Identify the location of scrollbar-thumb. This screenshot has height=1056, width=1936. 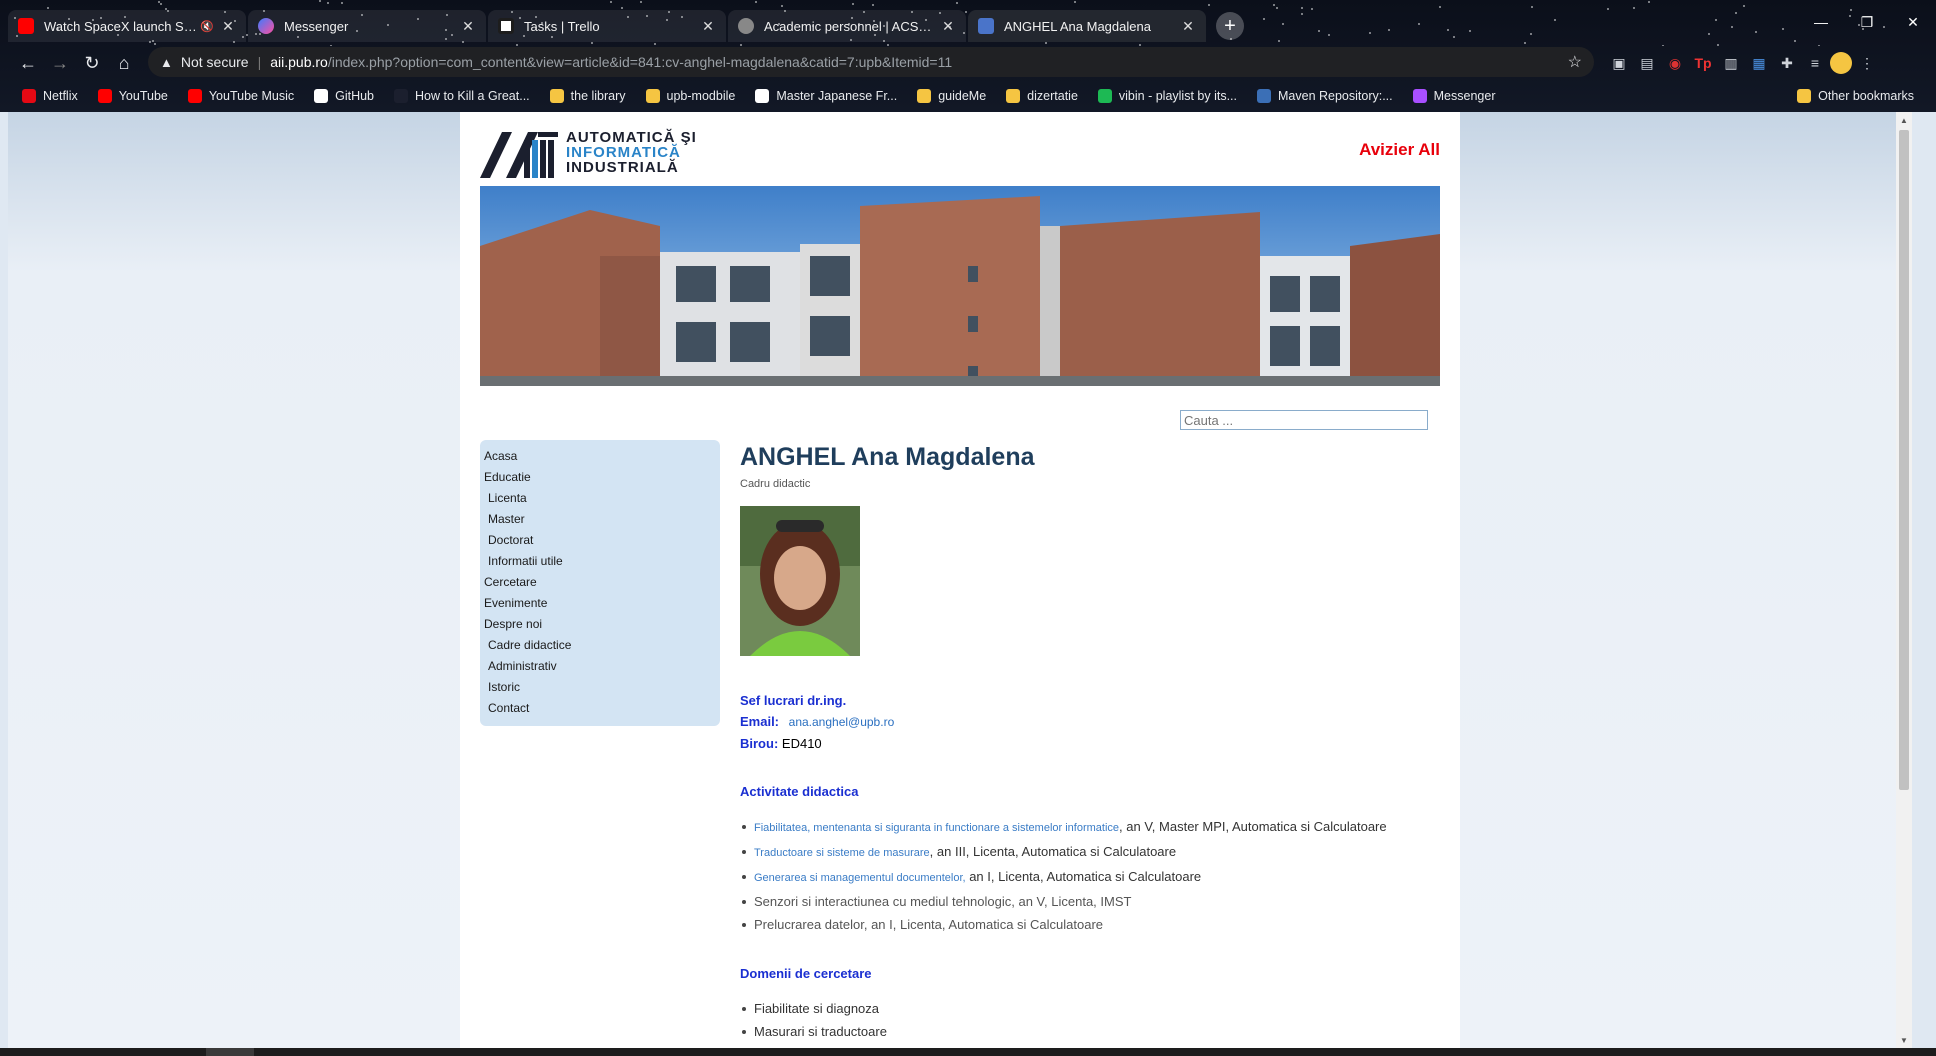
(1904, 460).